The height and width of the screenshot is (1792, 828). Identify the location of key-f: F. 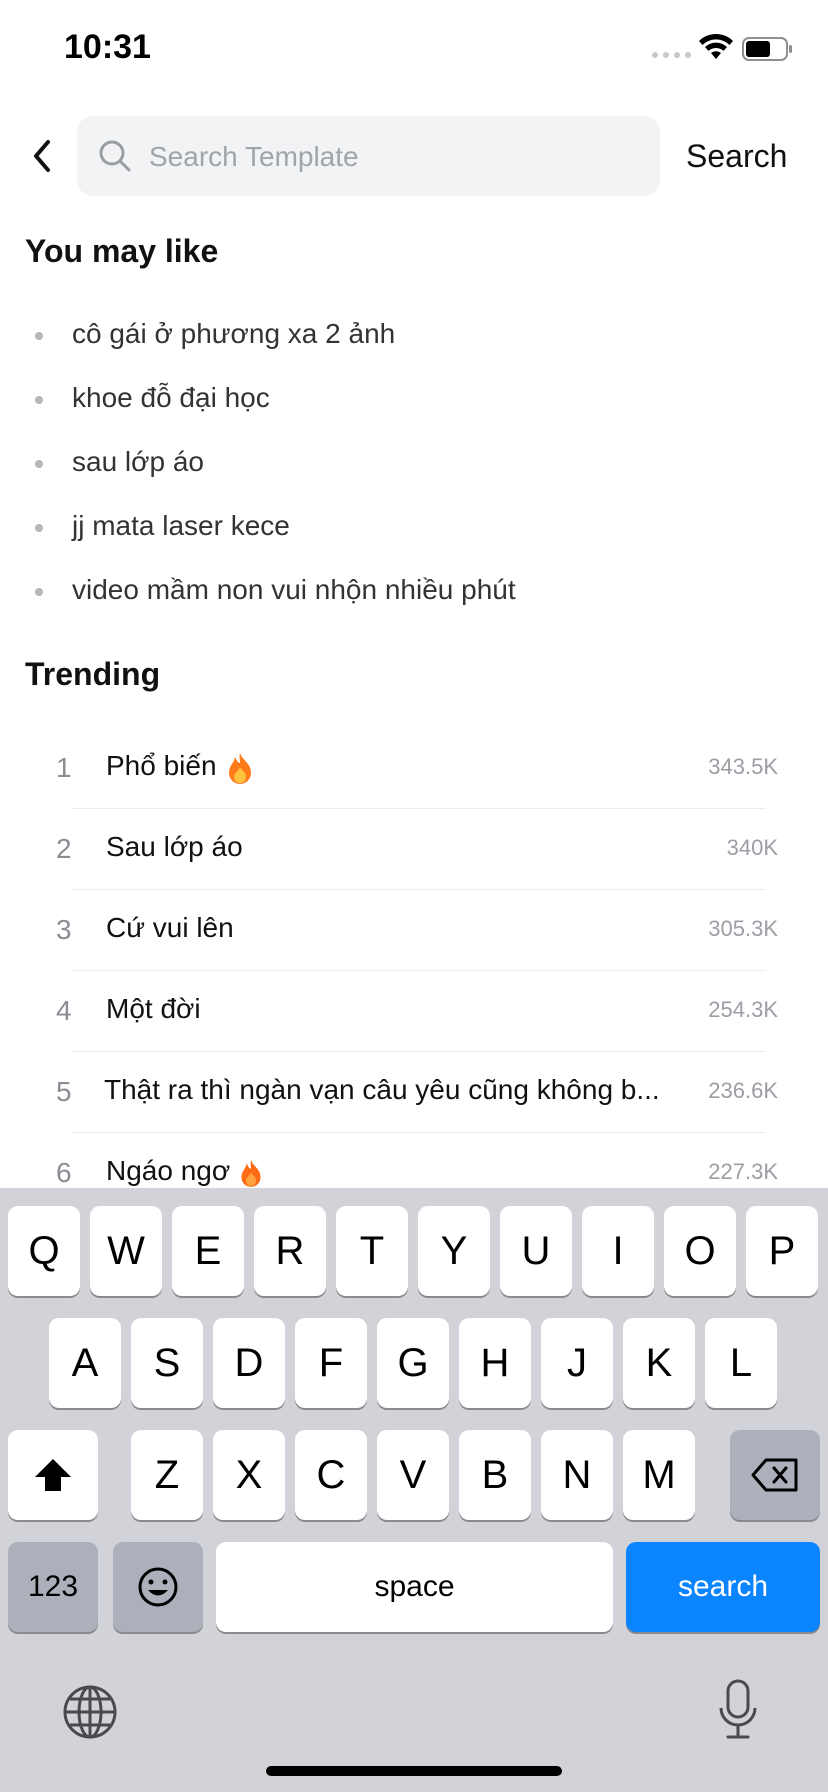
(331, 1363).